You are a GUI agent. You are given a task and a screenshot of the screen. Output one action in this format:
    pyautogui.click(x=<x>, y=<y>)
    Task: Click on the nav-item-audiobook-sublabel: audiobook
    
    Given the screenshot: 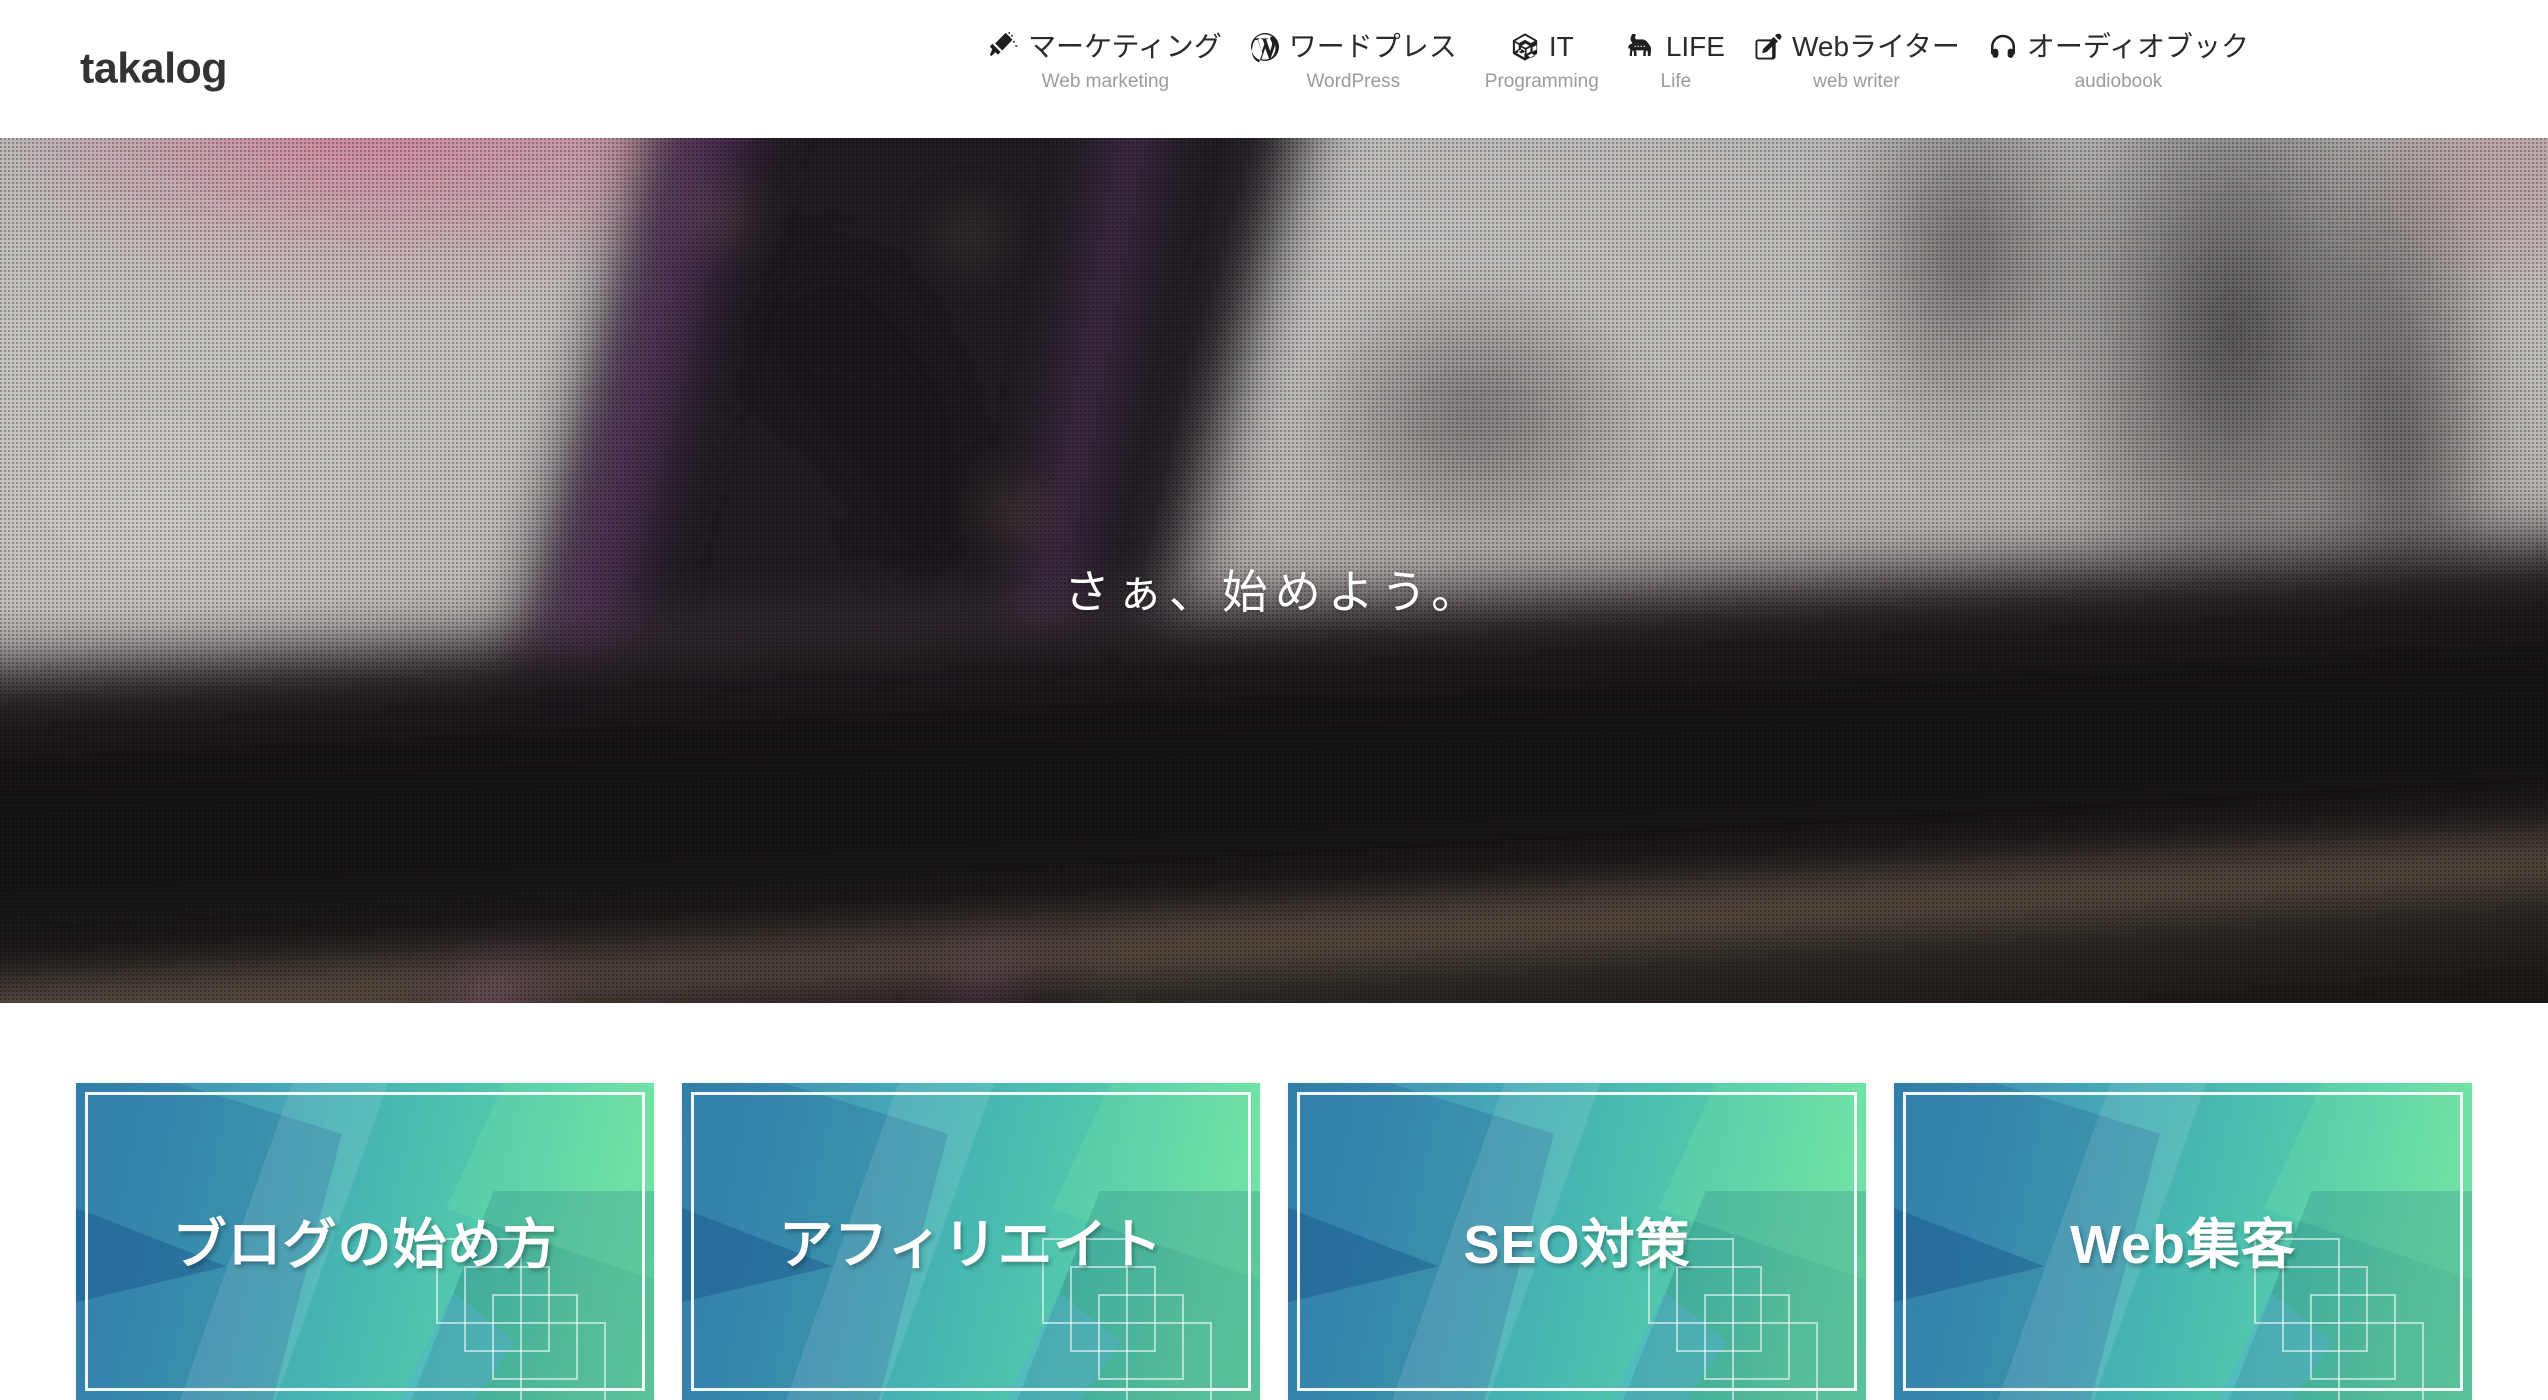 What is the action you would take?
    pyautogui.click(x=2118, y=81)
    